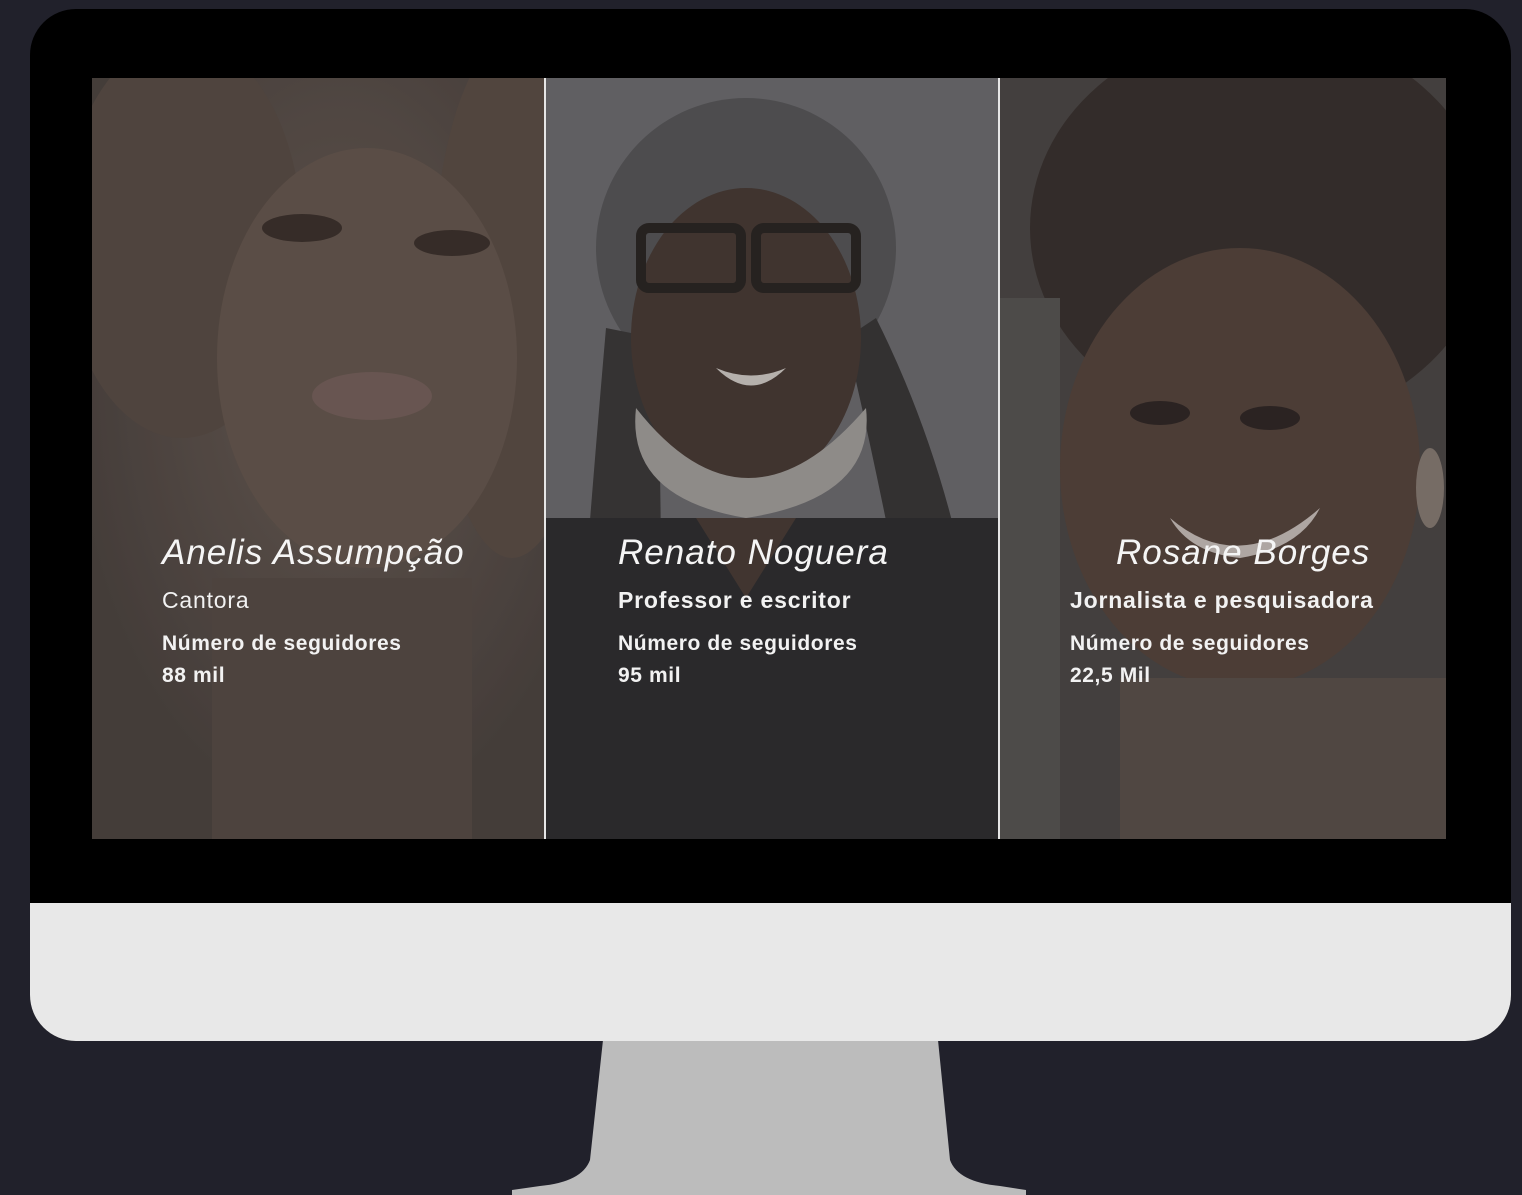 The image size is (1522, 1195). What do you see at coordinates (650, 675) in the screenshot?
I see `followers-count: 95 mil` at bounding box center [650, 675].